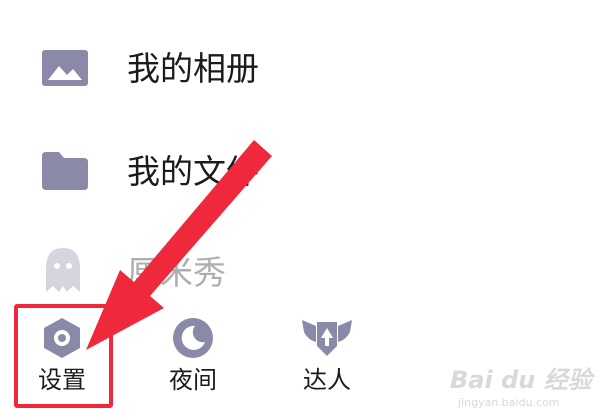 This screenshot has width=605, height=417. I want to click on image-icon, so click(65, 70).